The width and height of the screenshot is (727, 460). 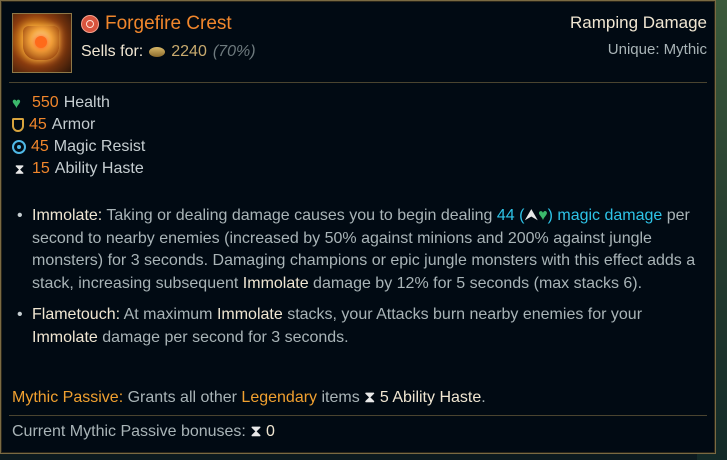 I want to click on stat-label: Health, so click(x=86, y=102).